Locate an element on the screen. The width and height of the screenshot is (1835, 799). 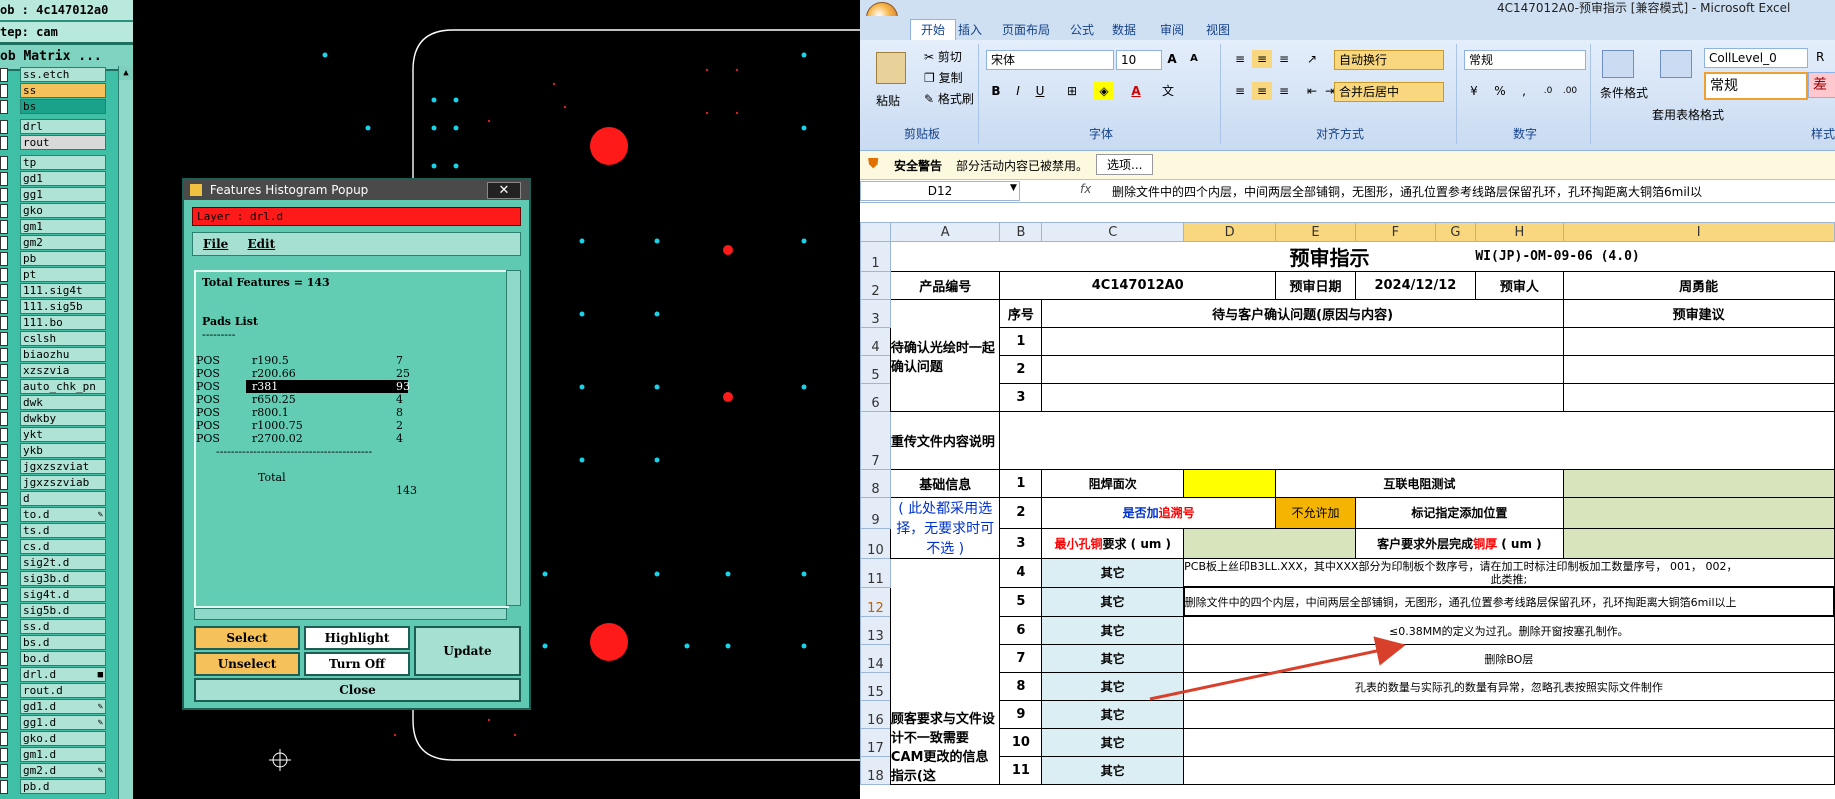
layer-row: d is located at coordinates (54, 498).